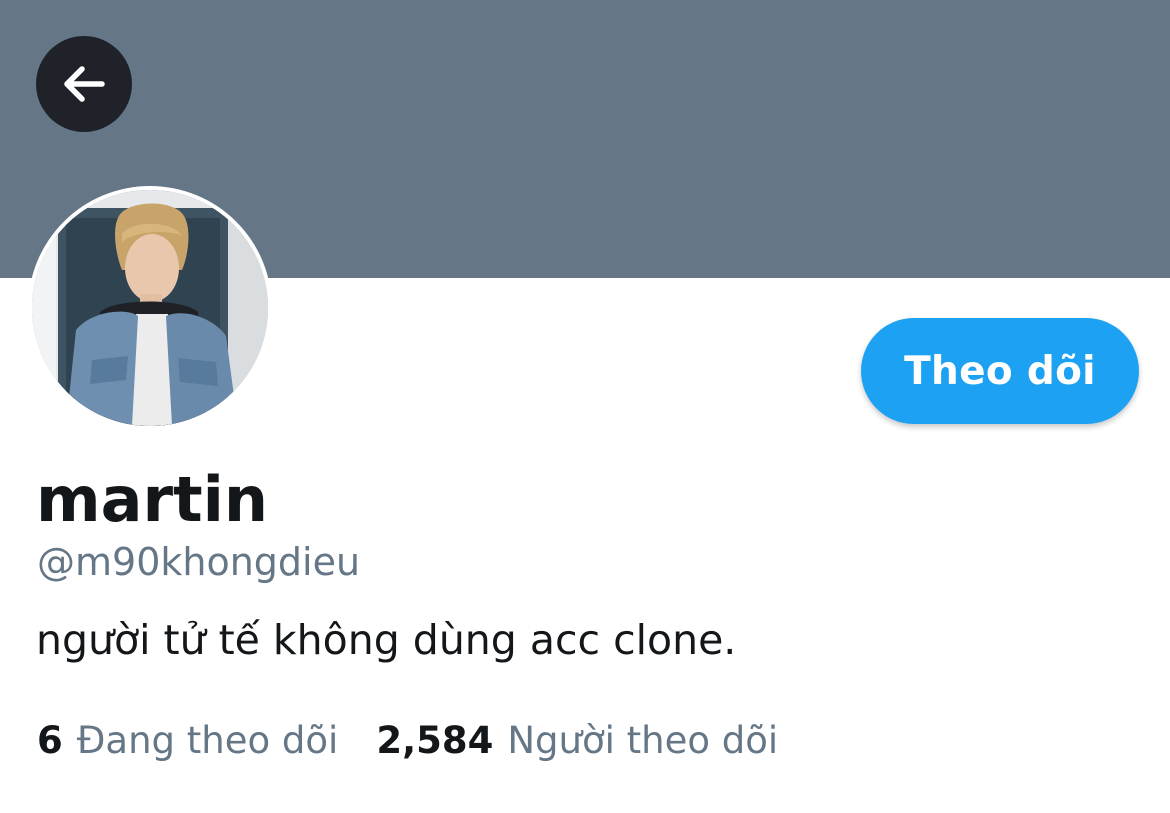  I want to click on avatar-illustration, so click(150, 308).